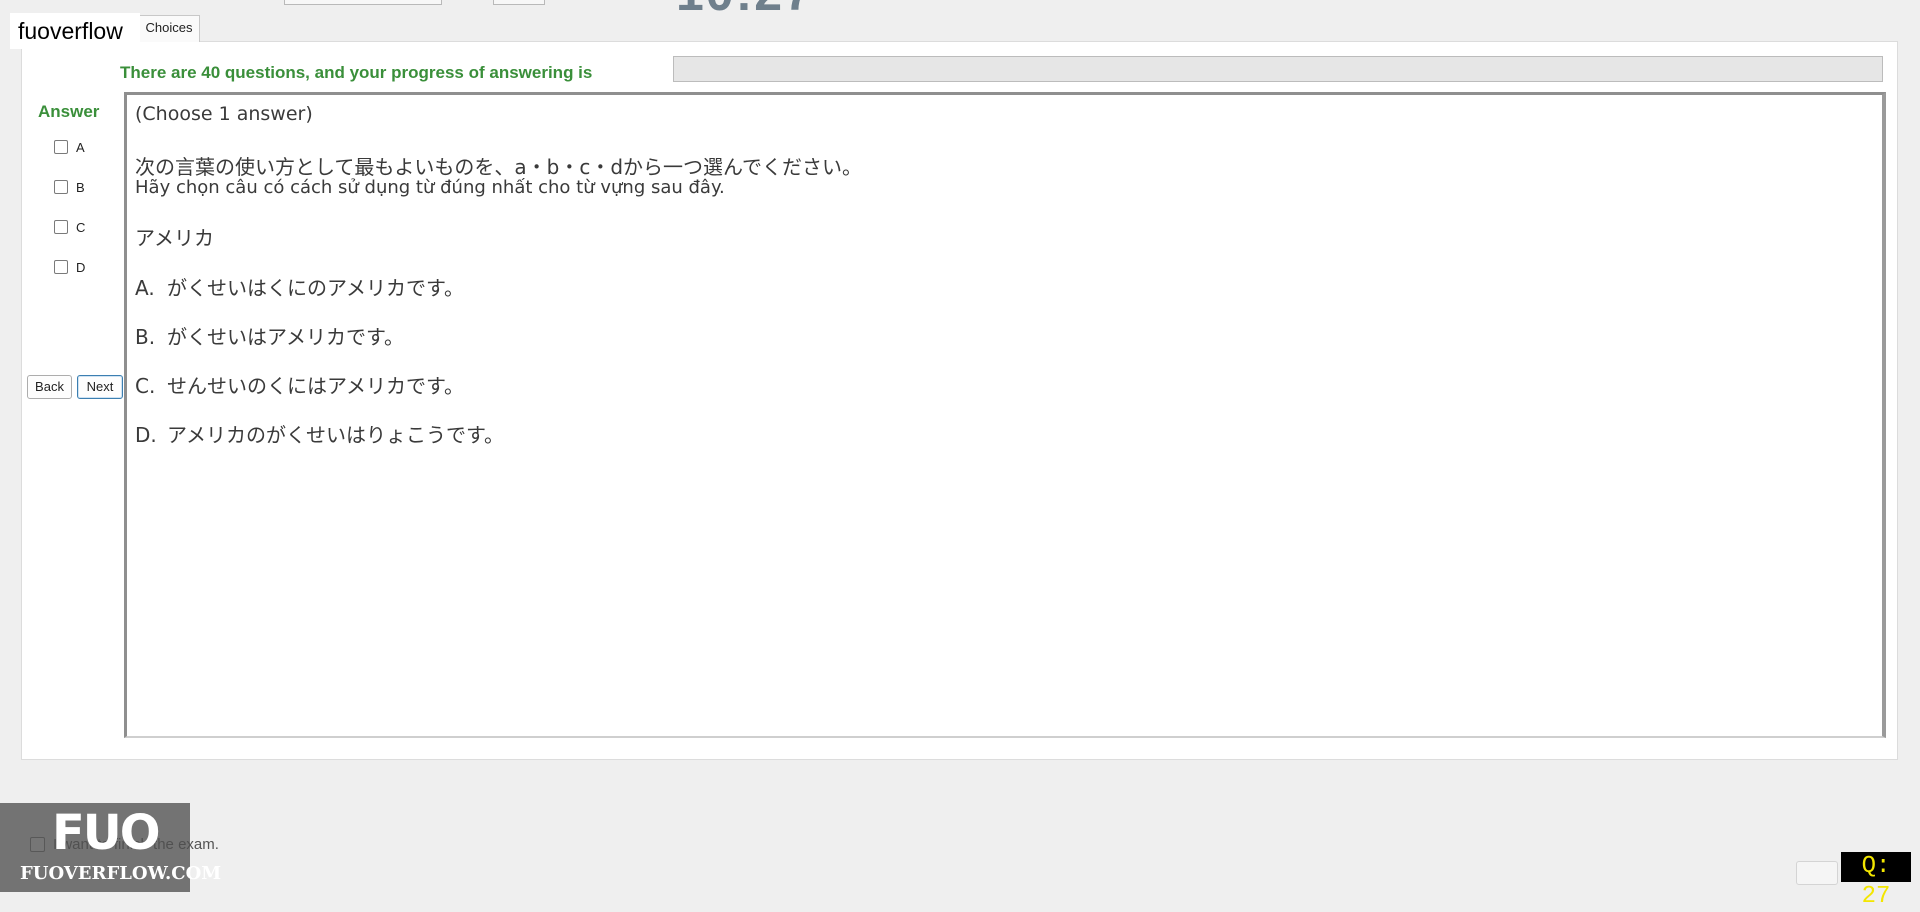 The height and width of the screenshot is (912, 1920). What do you see at coordinates (146, 435) in the screenshot?
I see `option-letter: D.` at bounding box center [146, 435].